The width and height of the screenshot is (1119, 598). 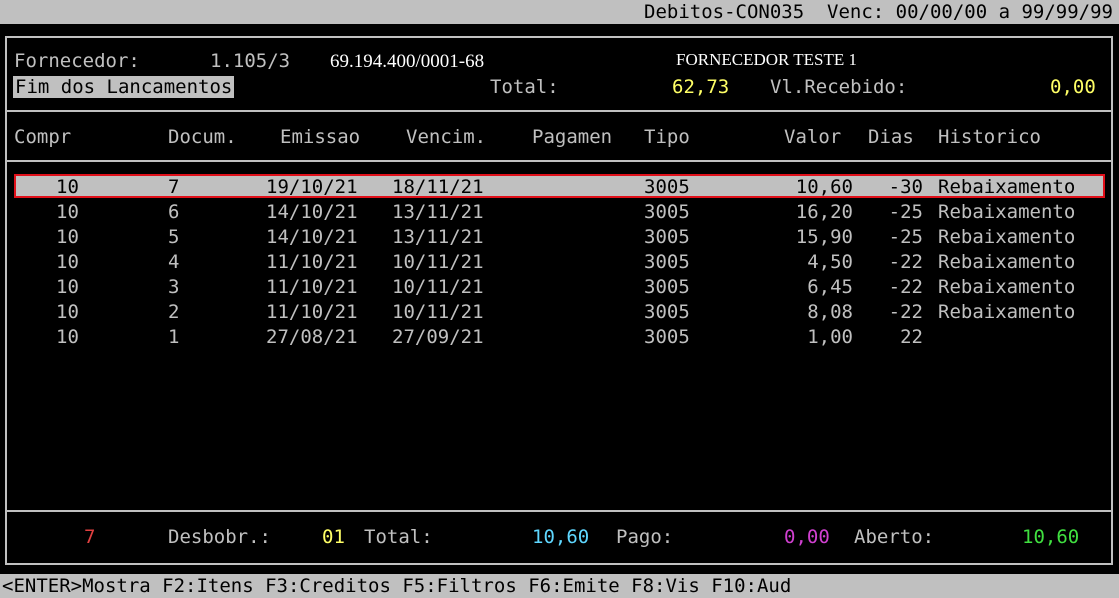 What do you see at coordinates (174, 212) in the screenshot?
I see `cell-docum: 6` at bounding box center [174, 212].